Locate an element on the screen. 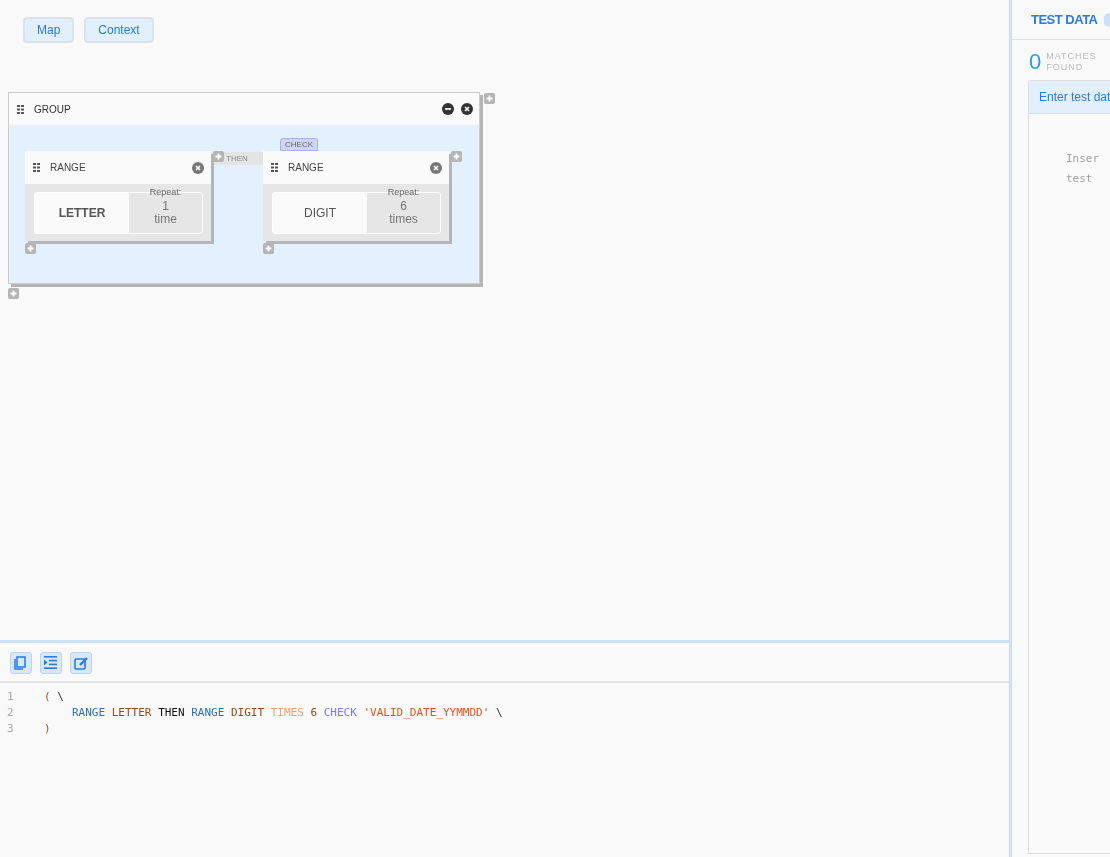 This screenshot has height=857, width=1110. repeat-unit: time is located at coordinates (165, 219).